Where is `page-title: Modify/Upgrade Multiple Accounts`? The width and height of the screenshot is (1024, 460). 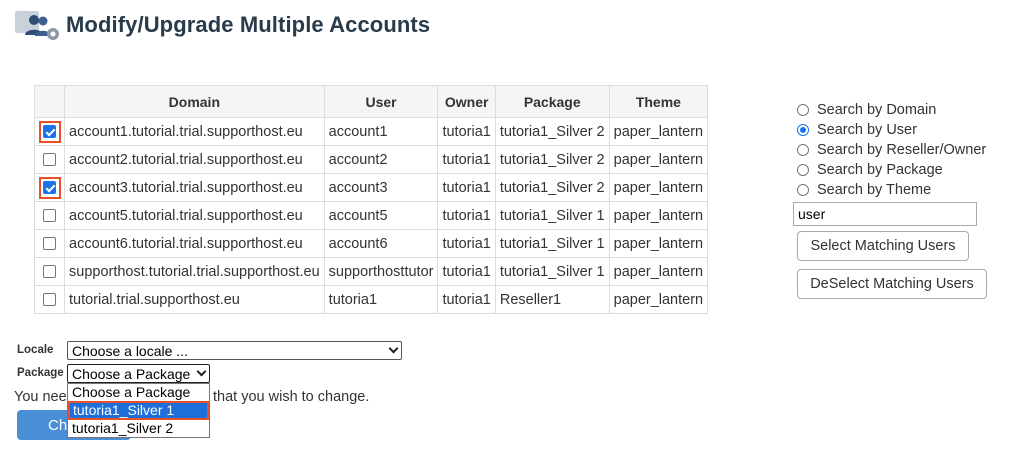 page-title: Modify/Upgrade Multiple Accounts is located at coordinates (248, 24).